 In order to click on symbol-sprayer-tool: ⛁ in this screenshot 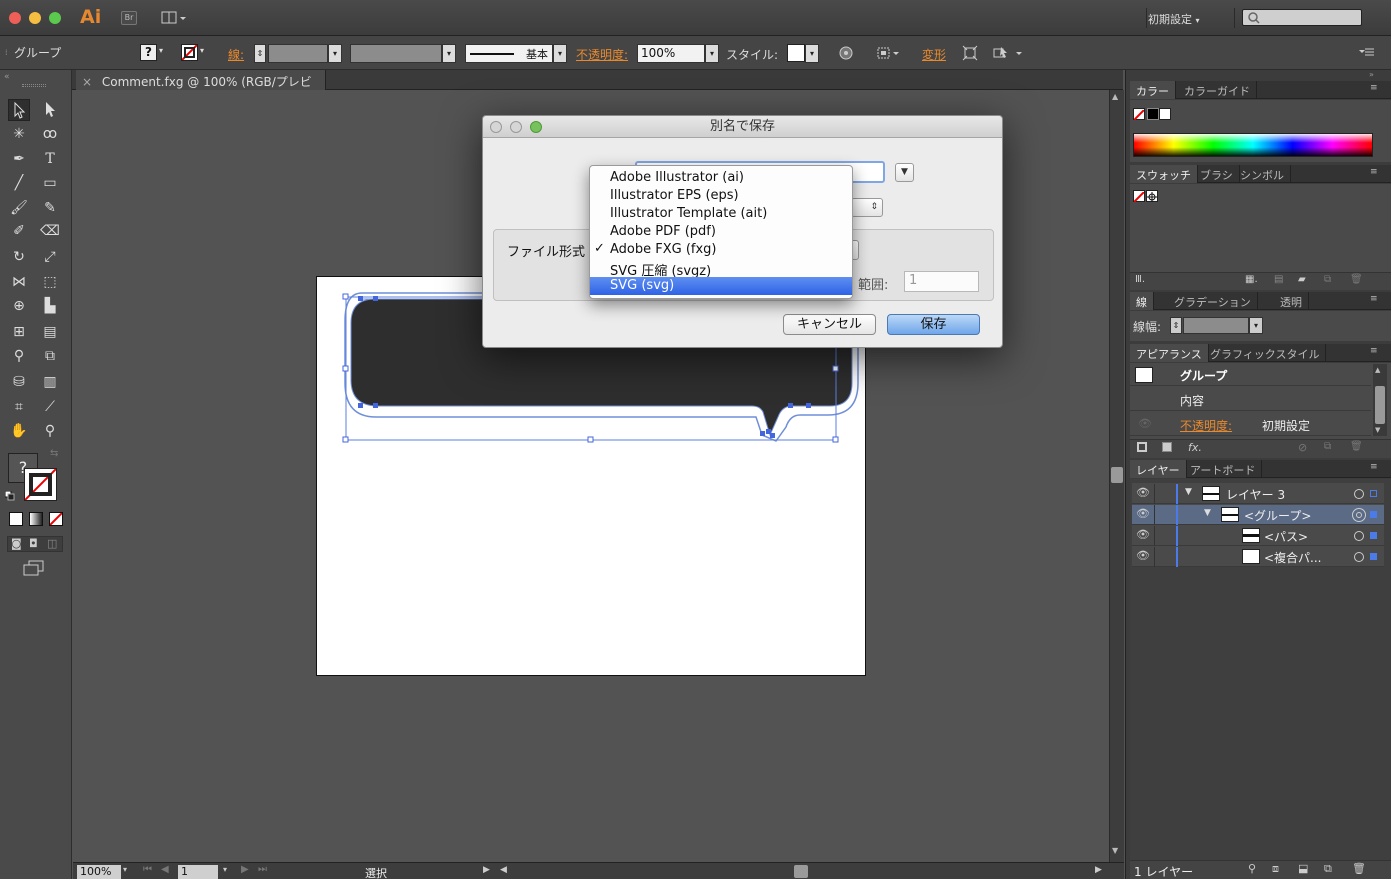, I will do `click(19, 382)`.